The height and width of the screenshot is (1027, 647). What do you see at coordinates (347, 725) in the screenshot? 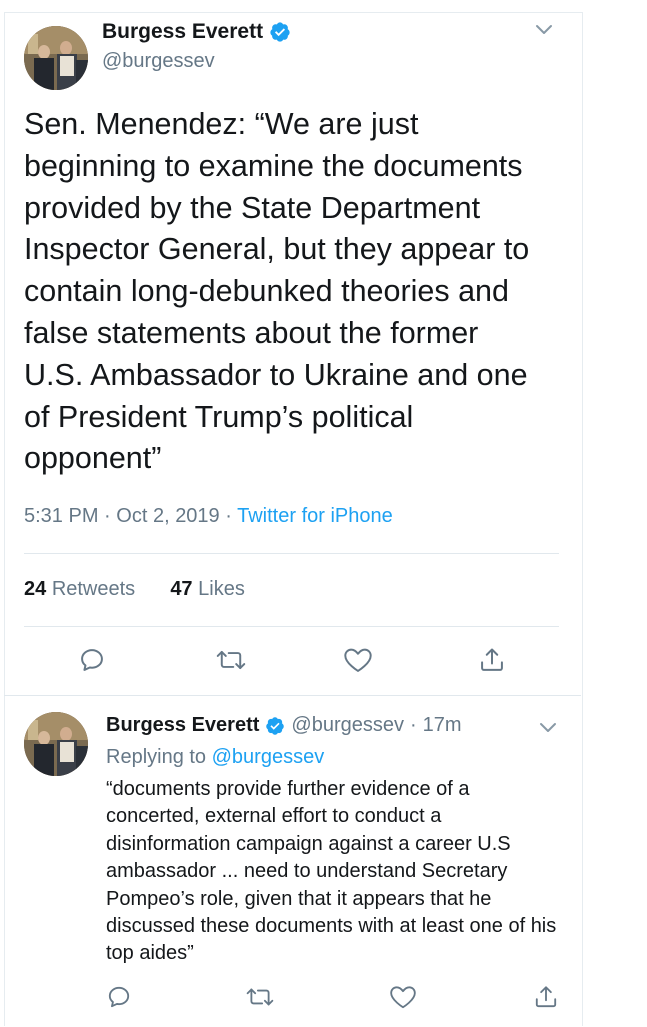
I see `reply-author-handle: @burgessev` at bounding box center [347, 725].